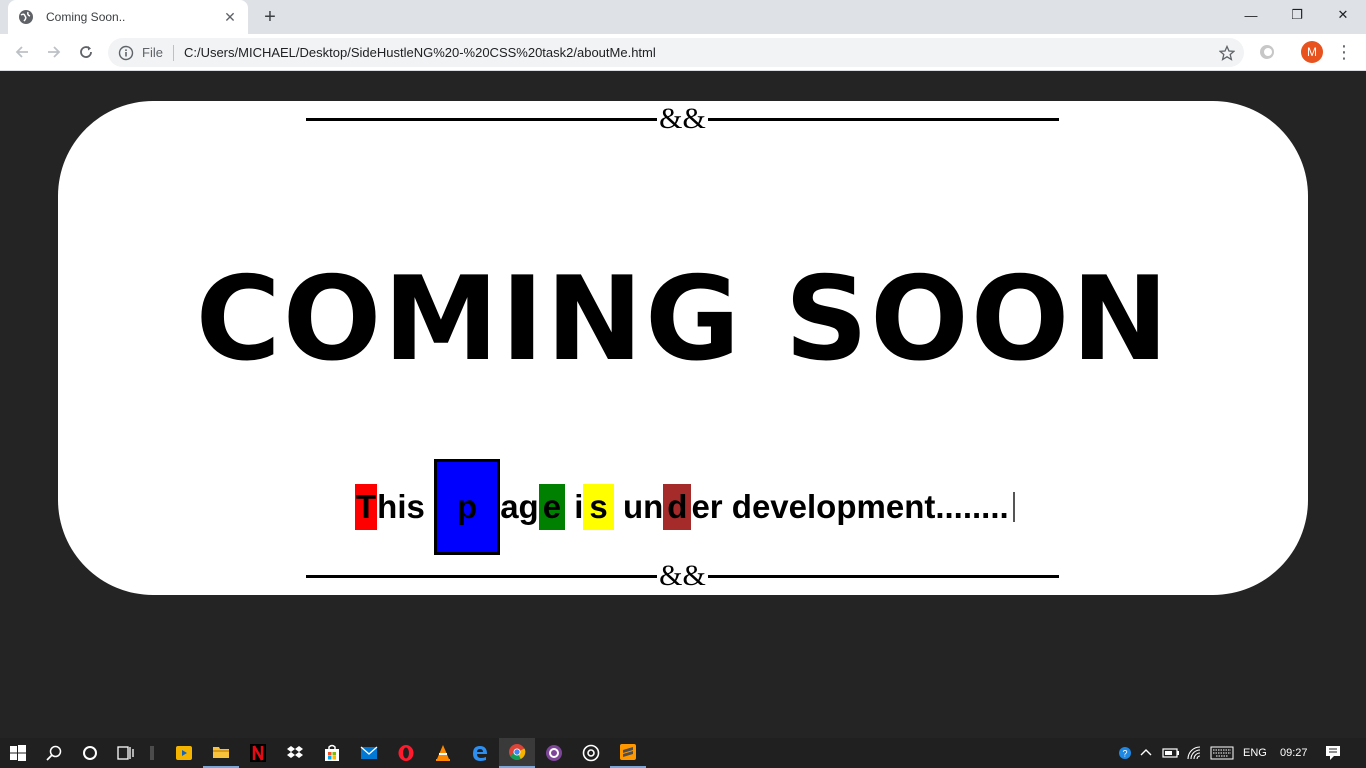 Image resolution: width=1366 pixels, height=768 pixels. I want to click on netflix-icon, so click(258, 753).